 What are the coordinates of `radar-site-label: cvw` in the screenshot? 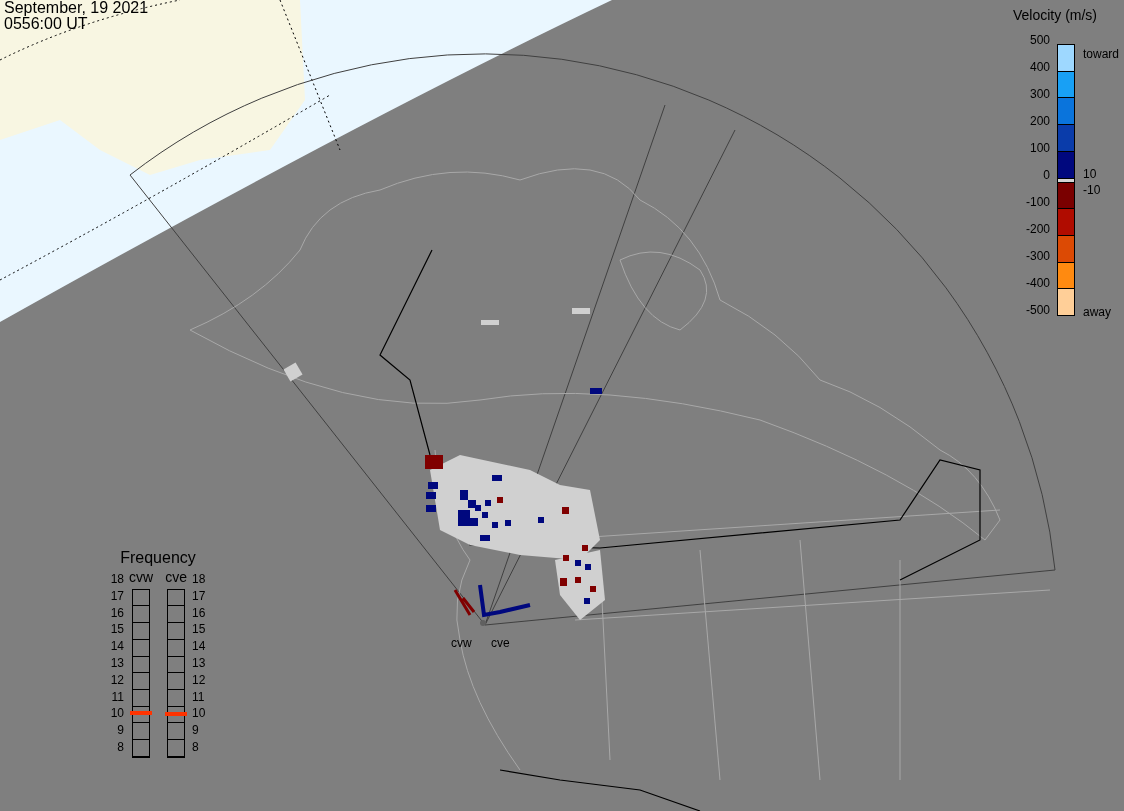 It's located at (461, 643).